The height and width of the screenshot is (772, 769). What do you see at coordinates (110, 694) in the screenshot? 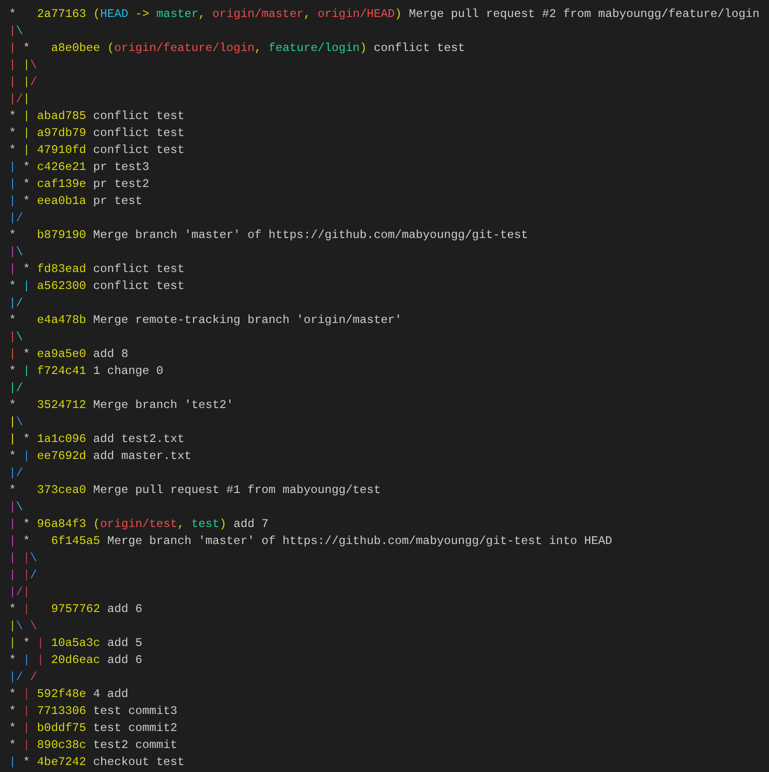
I see `commit-message: 4 add` at bounding box center [110, 694].